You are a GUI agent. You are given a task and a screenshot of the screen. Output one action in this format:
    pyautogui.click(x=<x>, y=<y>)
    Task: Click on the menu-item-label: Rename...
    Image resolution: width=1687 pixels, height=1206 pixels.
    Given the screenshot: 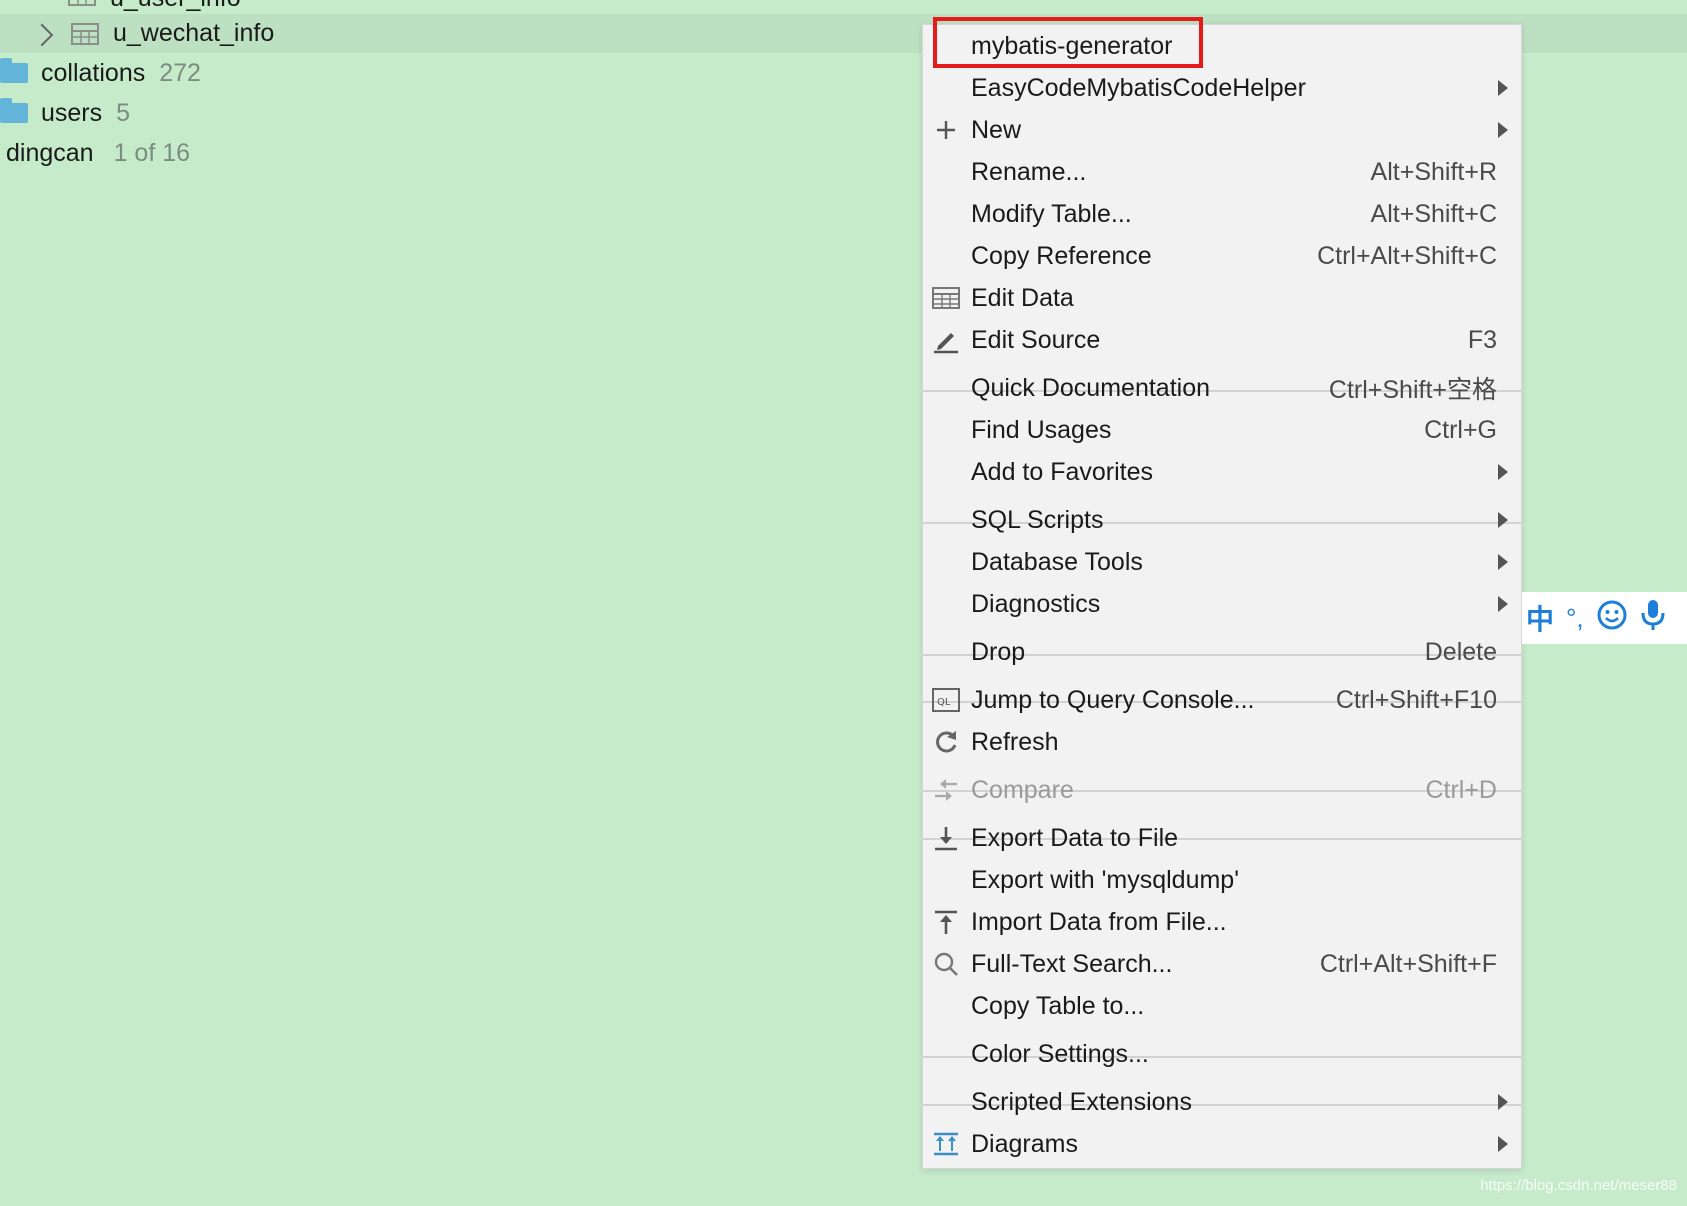 What is the action you would take?
    pyautogui.click(x=1029, y=171)
    